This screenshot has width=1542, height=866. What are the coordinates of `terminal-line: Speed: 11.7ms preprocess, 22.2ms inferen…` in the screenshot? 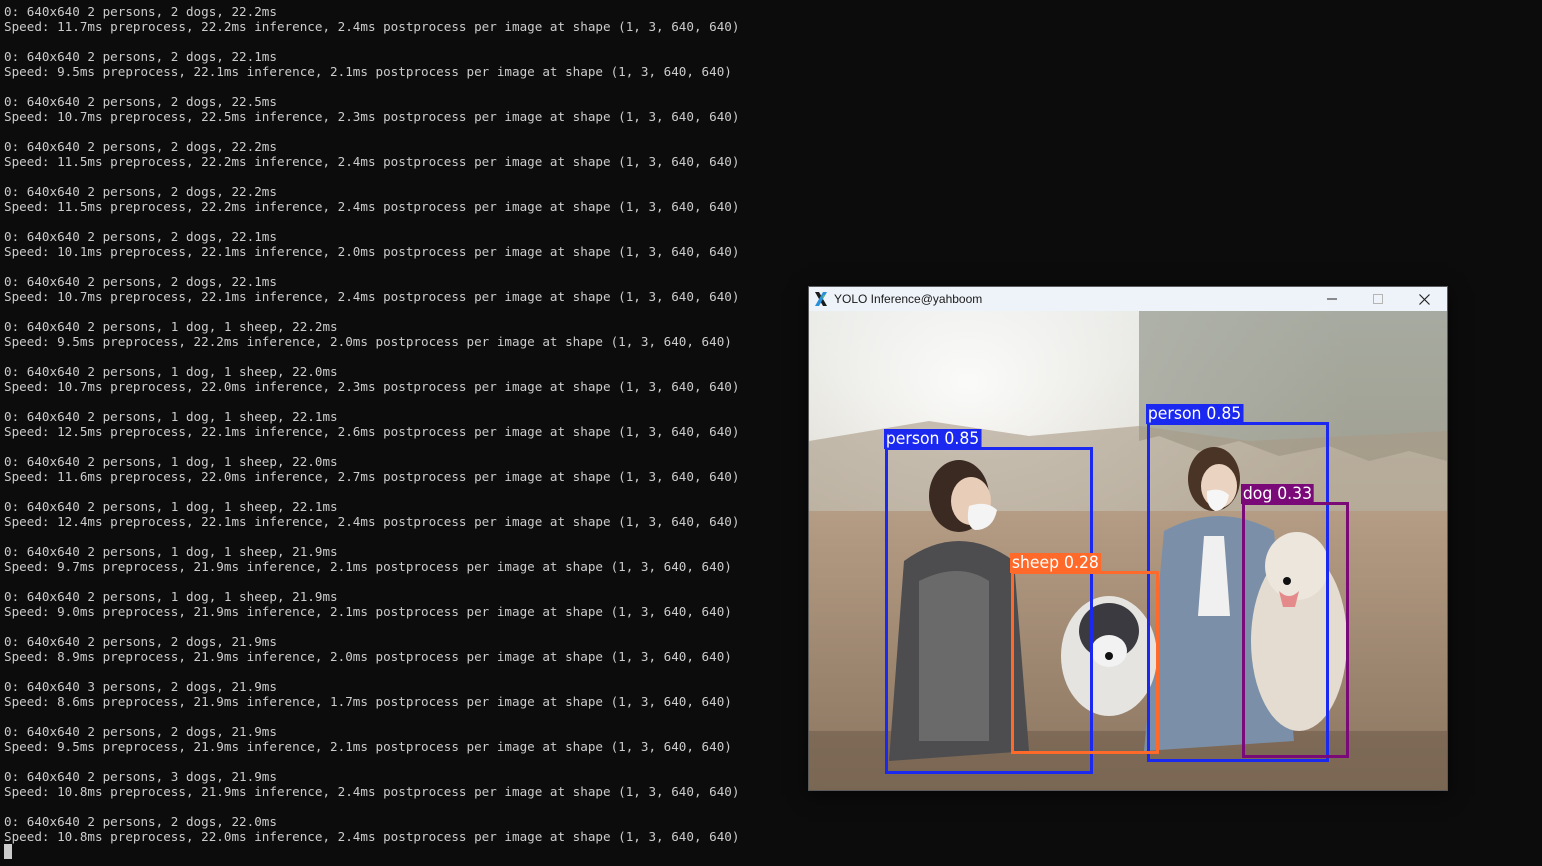 It's located at (372, 26).